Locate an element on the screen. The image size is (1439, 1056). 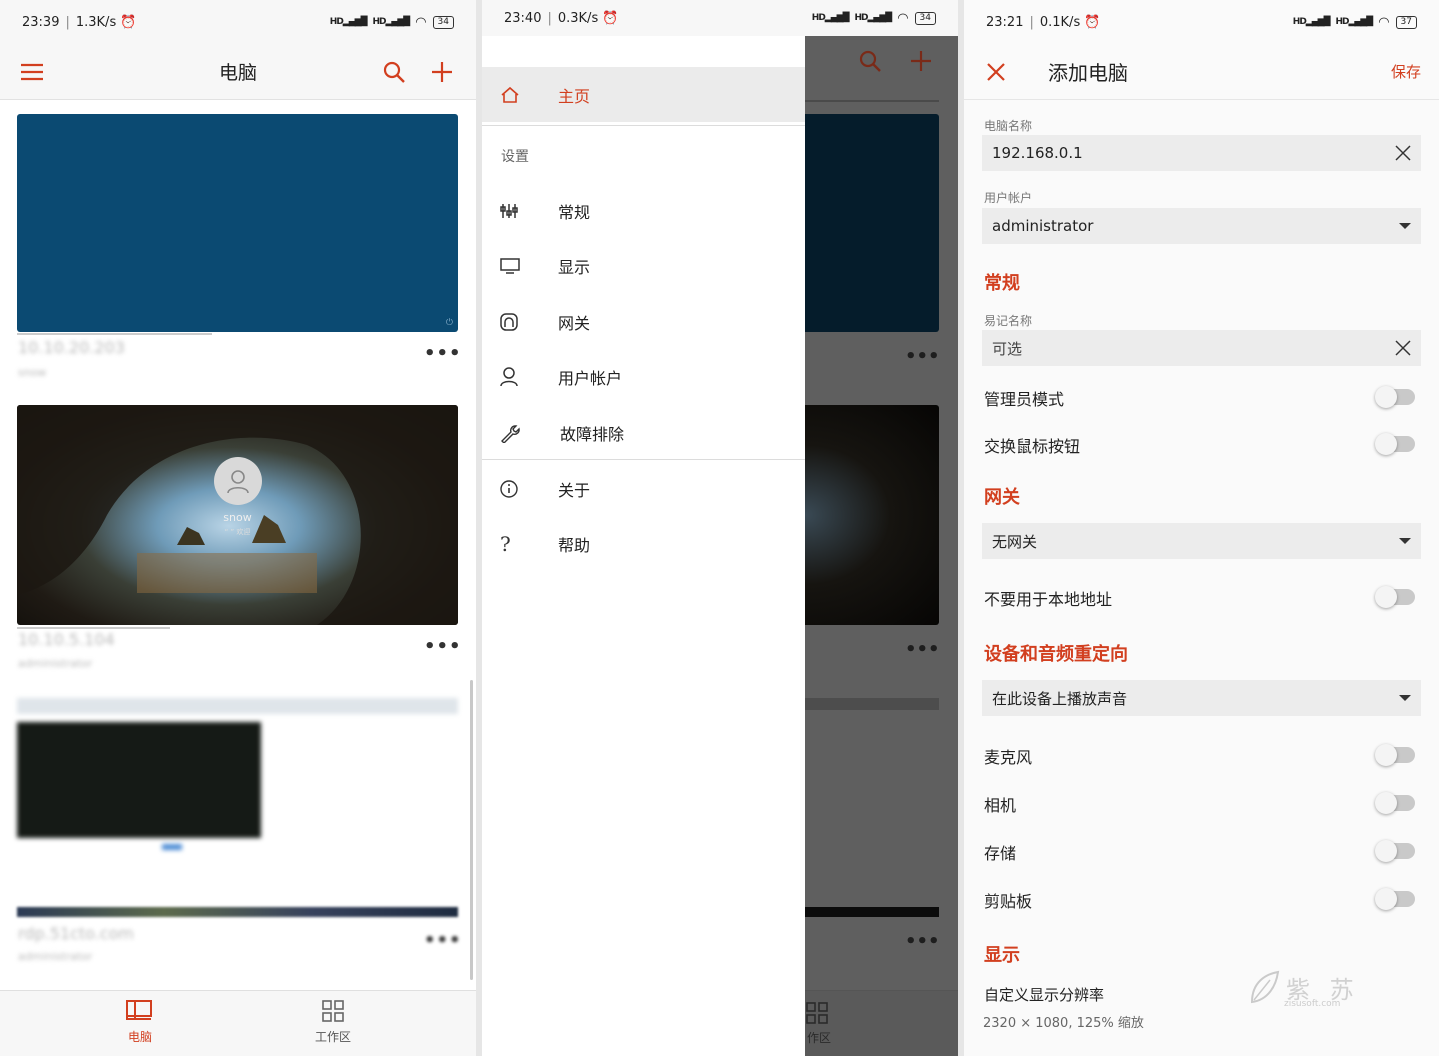
menu-item-about: 关于 is located at coordinates (643, 488).